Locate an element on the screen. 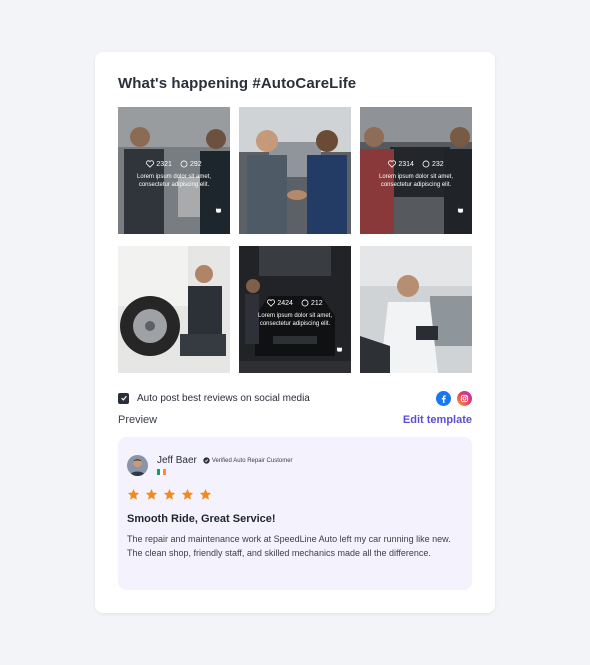  comments-count: 292 is located at coordinates (195, 164).